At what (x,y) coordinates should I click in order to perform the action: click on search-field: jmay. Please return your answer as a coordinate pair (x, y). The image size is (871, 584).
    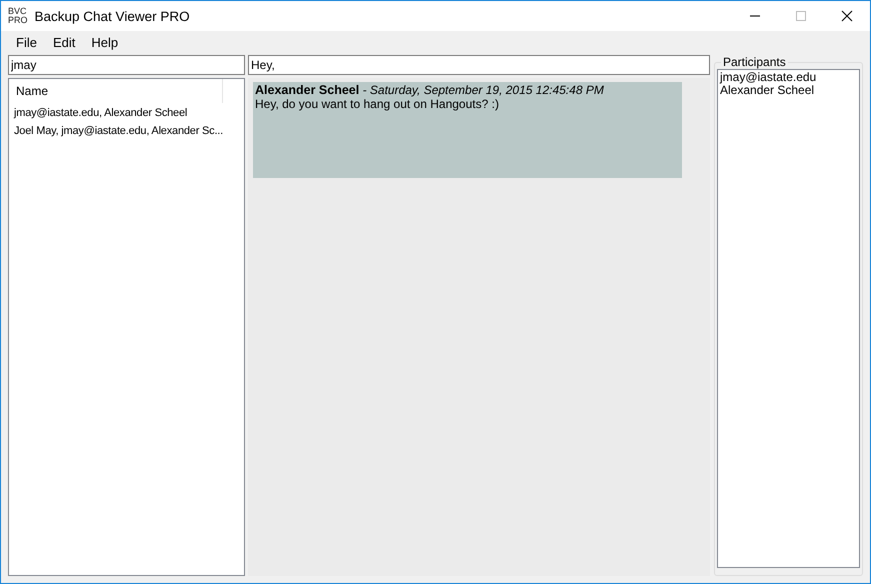
    Looking at the image, I should click on (126, 65).